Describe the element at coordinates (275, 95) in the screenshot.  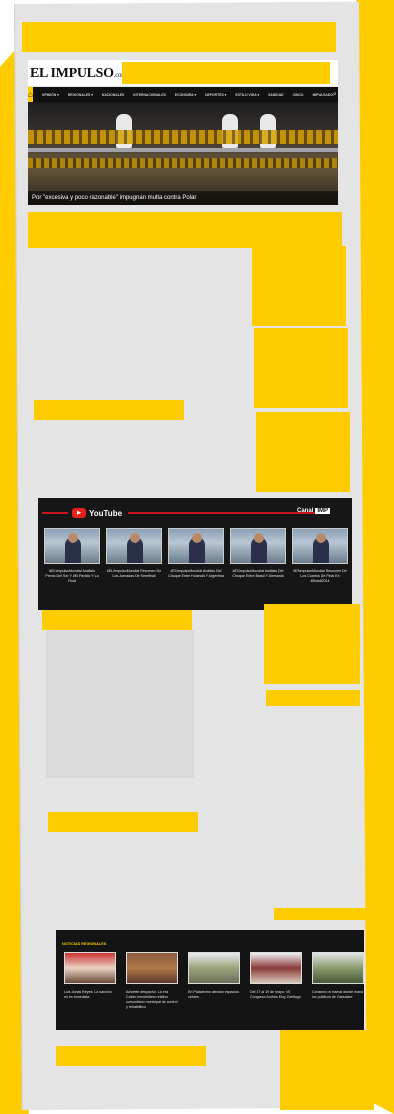
I see `nav-item-sanidad: SANIDAD` at that location.